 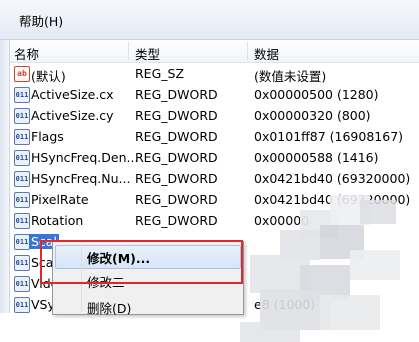 What do you see at coordinates (109, 307) in the screenshot?
I see `menu-item-delete: 删除(D)` at bounding box center [109, 307].